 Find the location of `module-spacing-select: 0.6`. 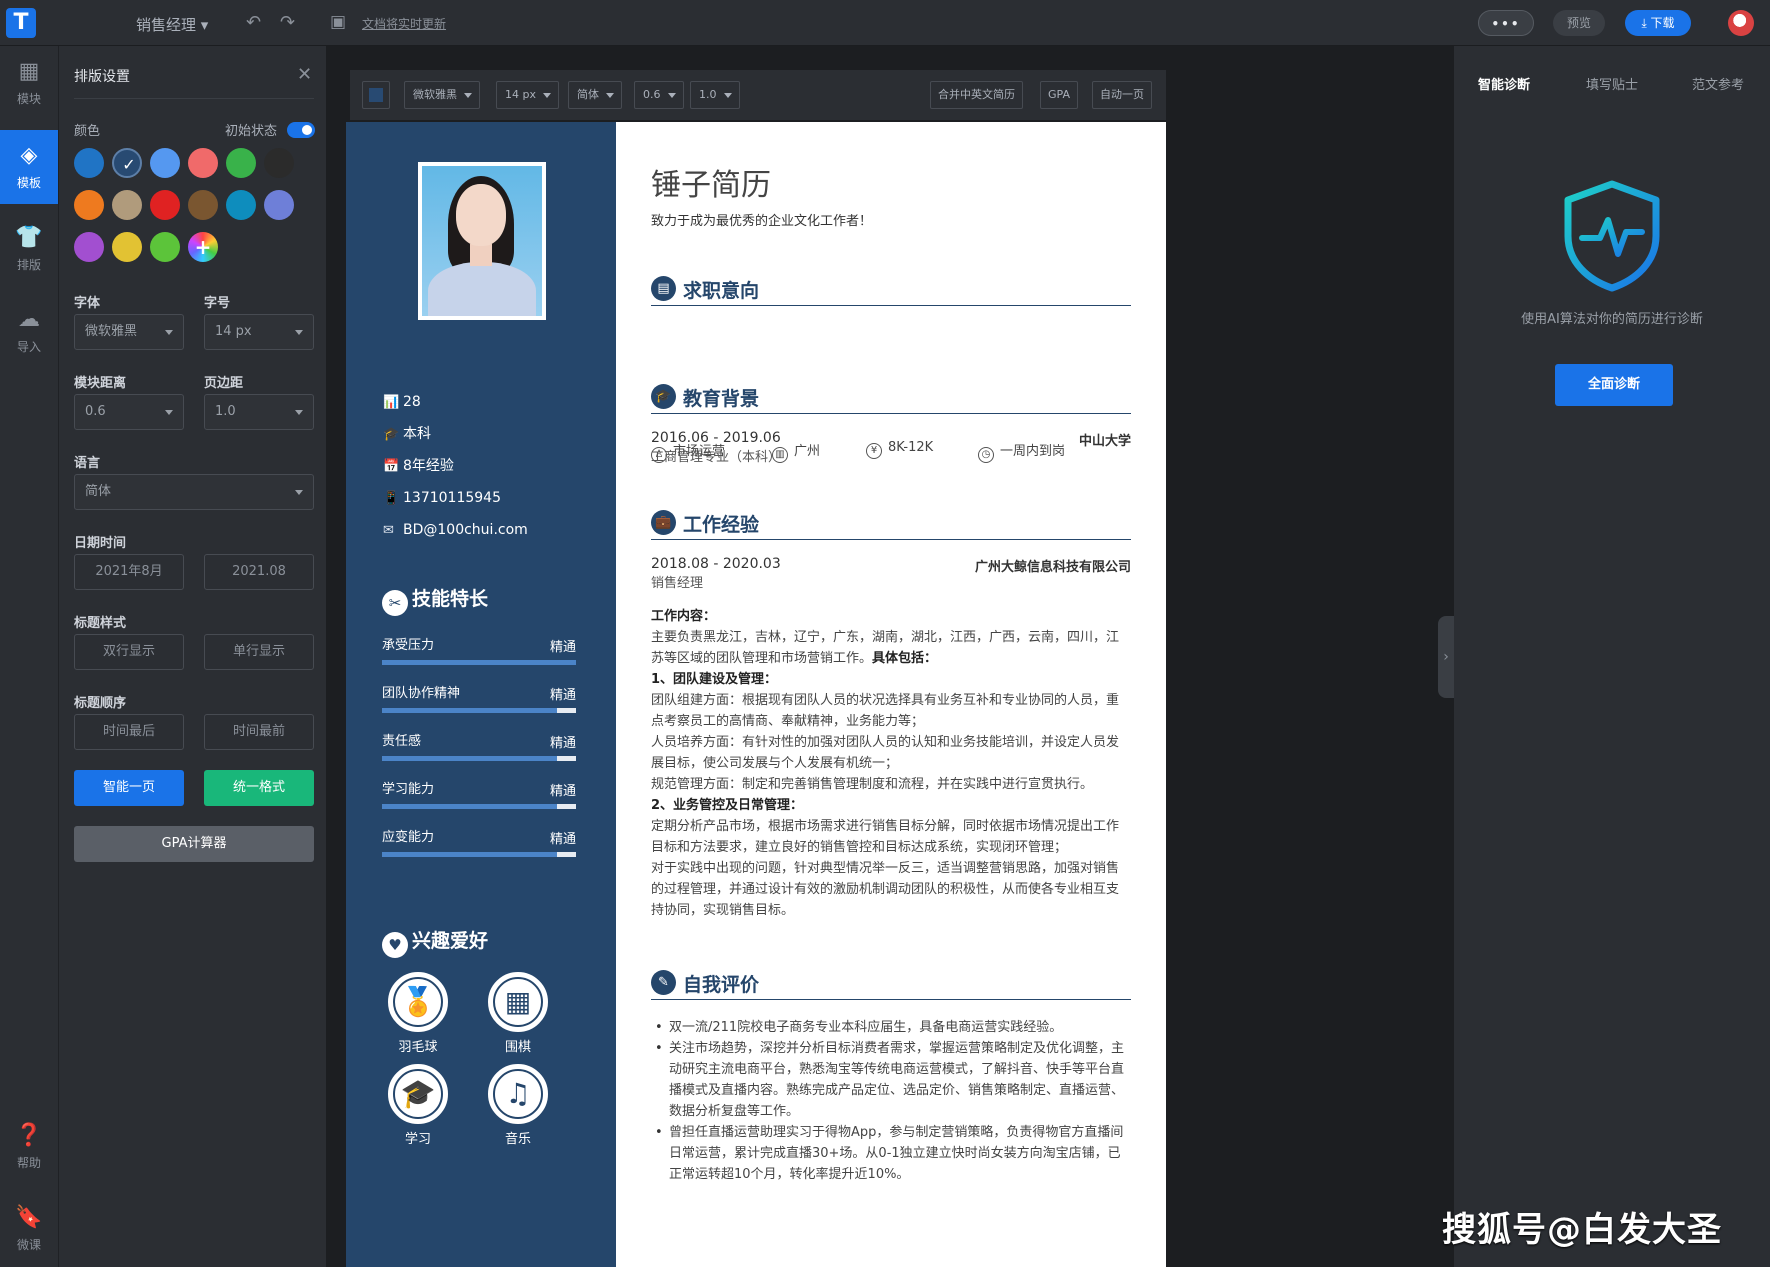

module-spacing-select: 0.6 is located at coordinates (129, 412).